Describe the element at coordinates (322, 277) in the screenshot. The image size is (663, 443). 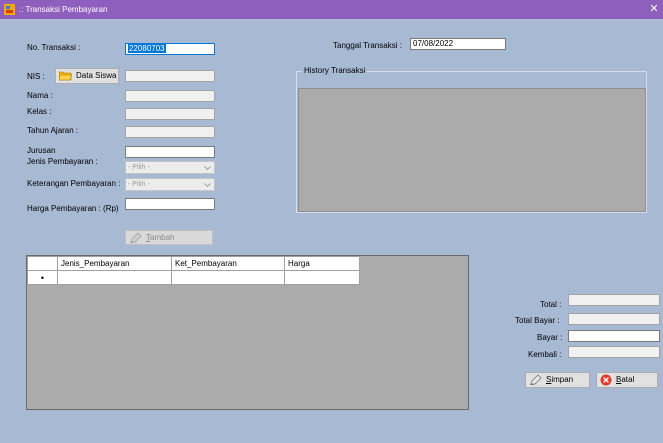
I see `cell-harga` at that location.